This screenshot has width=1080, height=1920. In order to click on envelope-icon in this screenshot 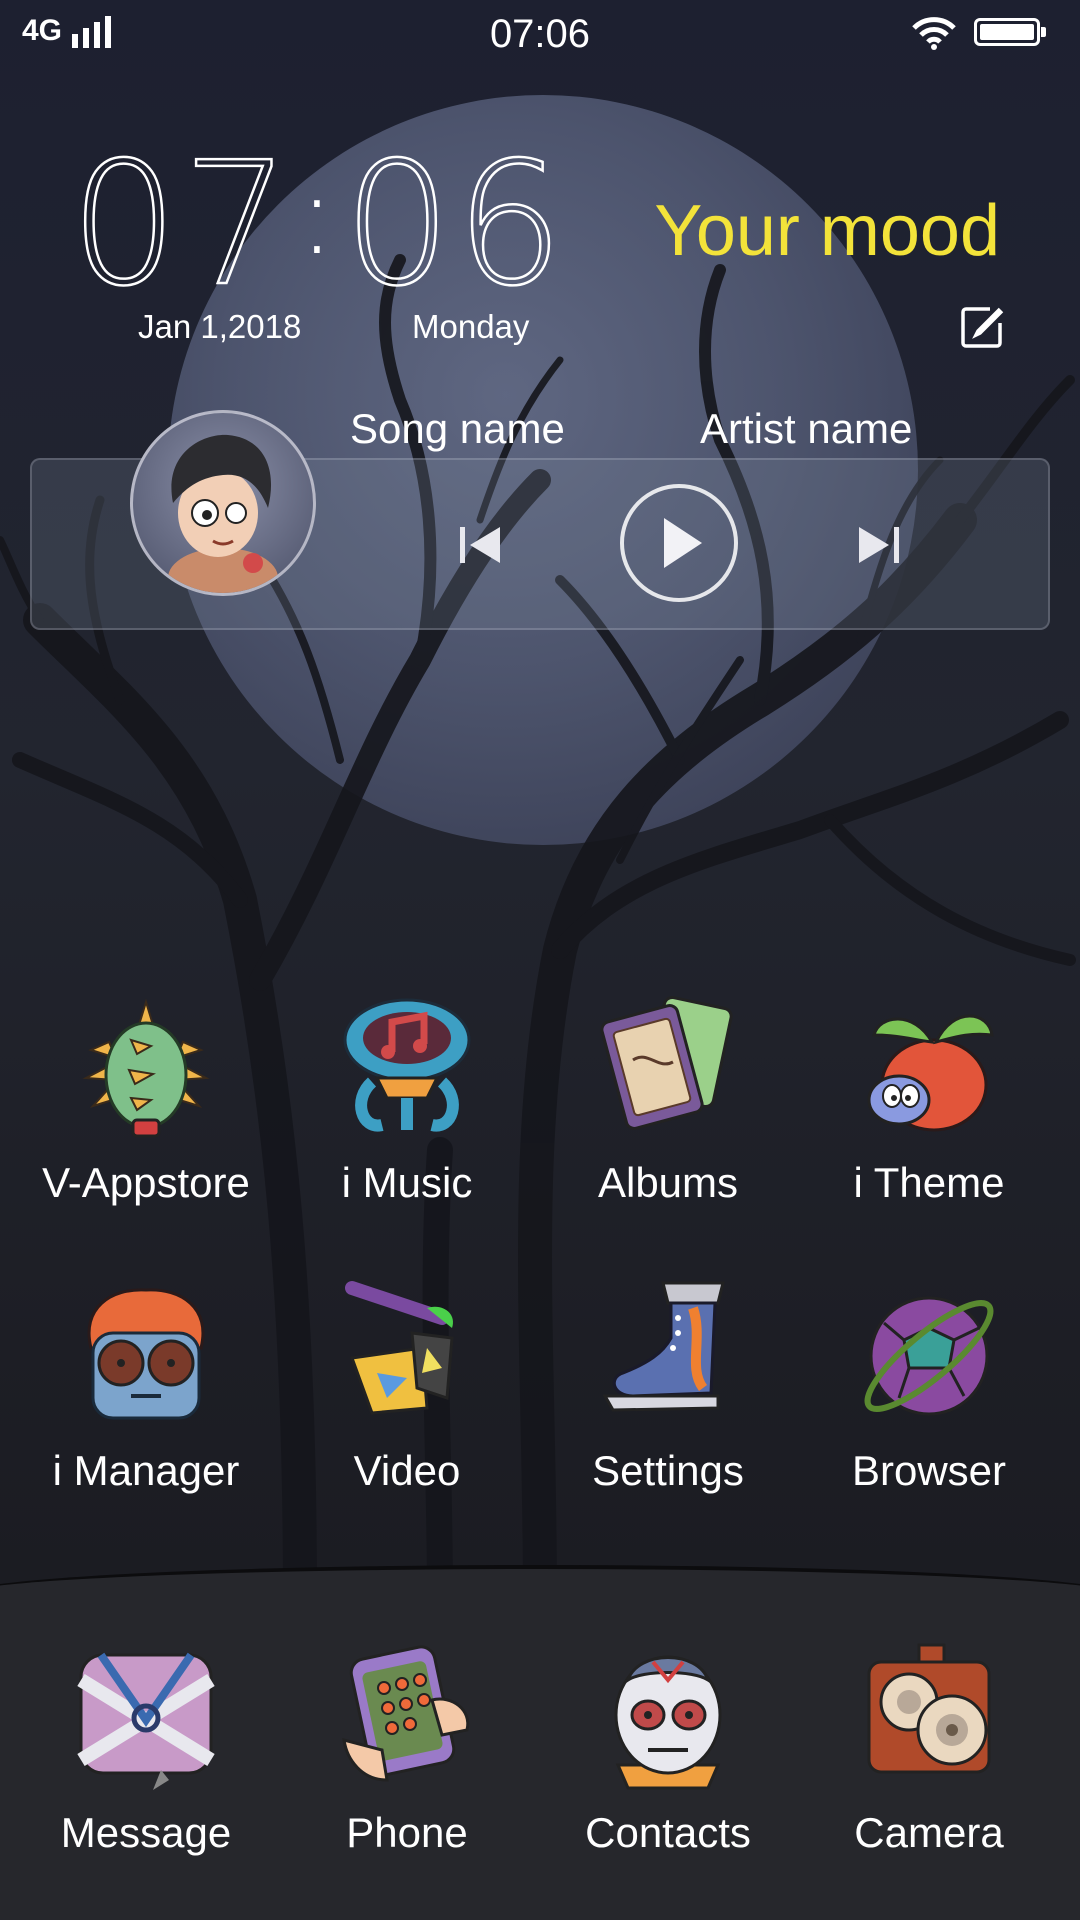, I will do `click(146, 1721)`.